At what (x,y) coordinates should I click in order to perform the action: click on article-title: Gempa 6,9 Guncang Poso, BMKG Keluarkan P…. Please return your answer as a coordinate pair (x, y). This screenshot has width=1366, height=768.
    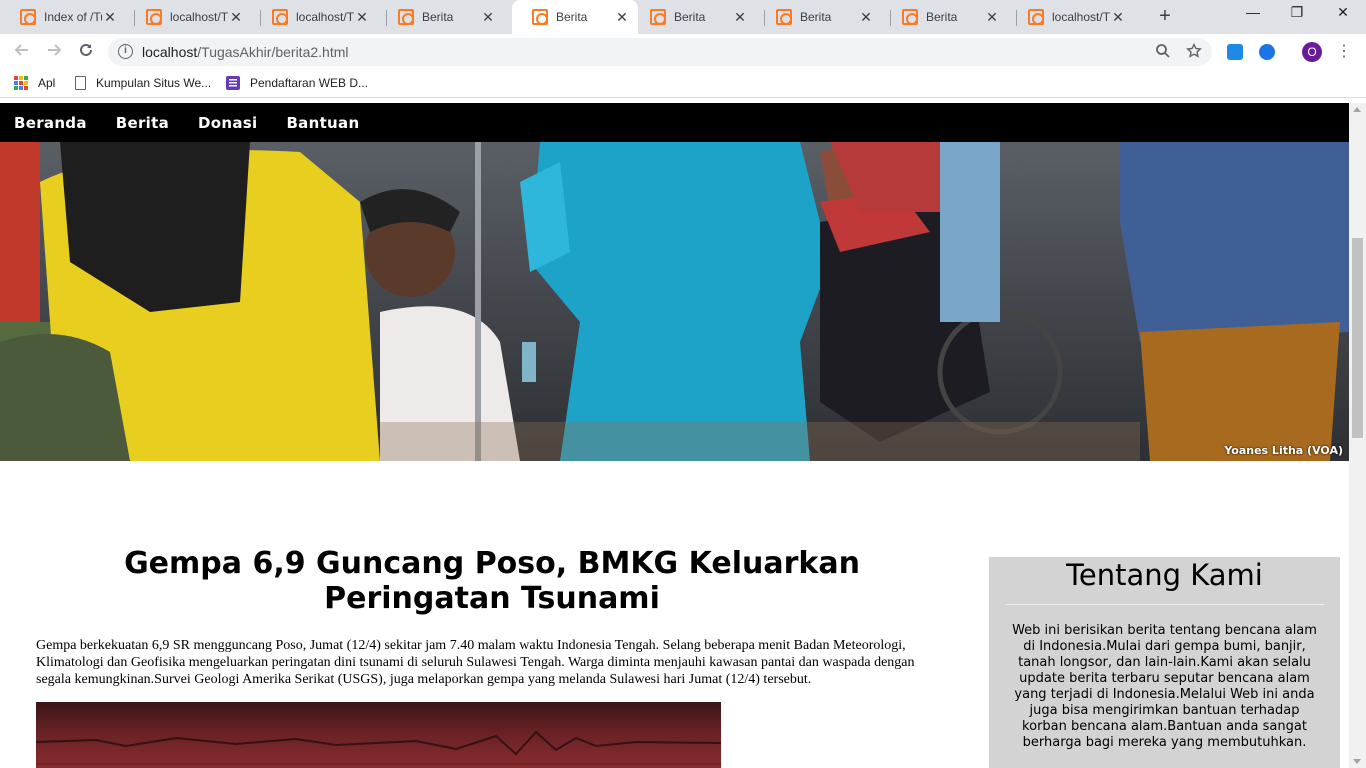
    Looking at the image, I should click on (492, 581).